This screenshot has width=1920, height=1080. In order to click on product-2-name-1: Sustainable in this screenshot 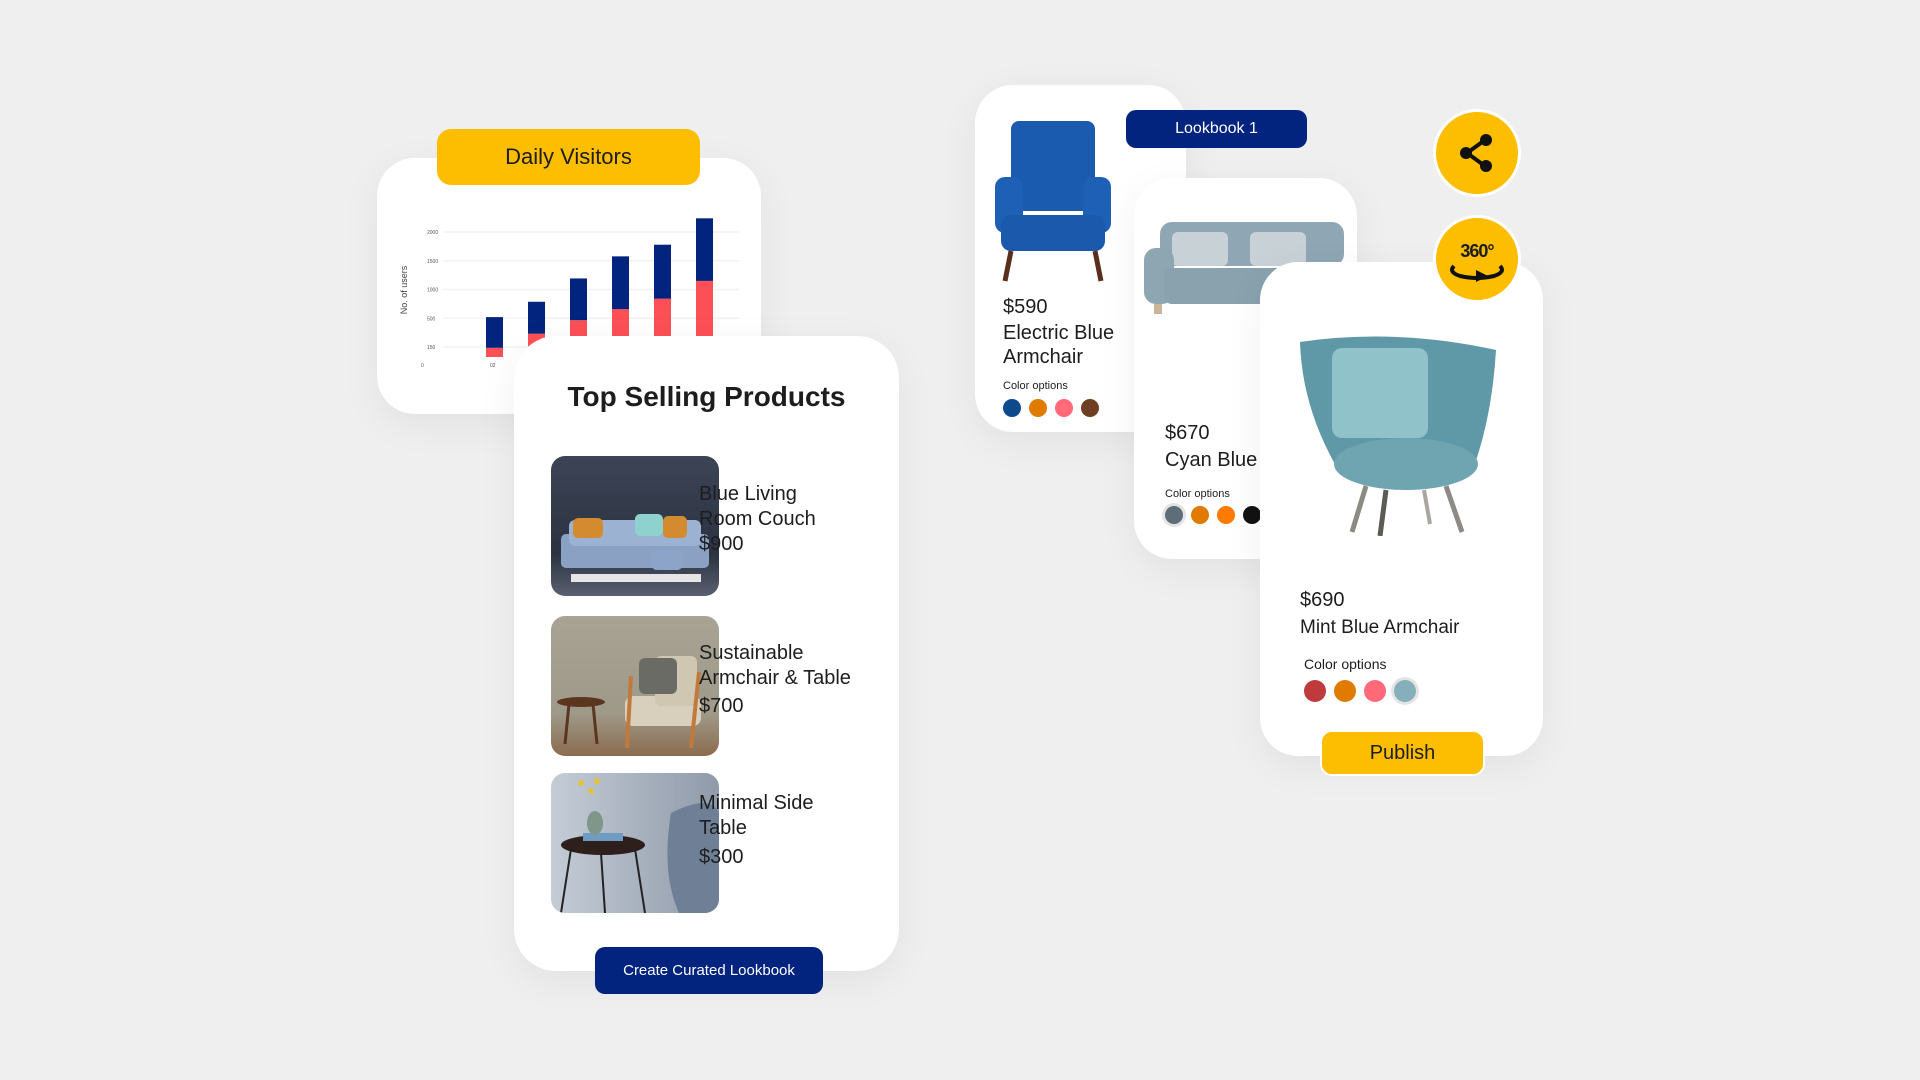, I will do `click(751, 653)`.